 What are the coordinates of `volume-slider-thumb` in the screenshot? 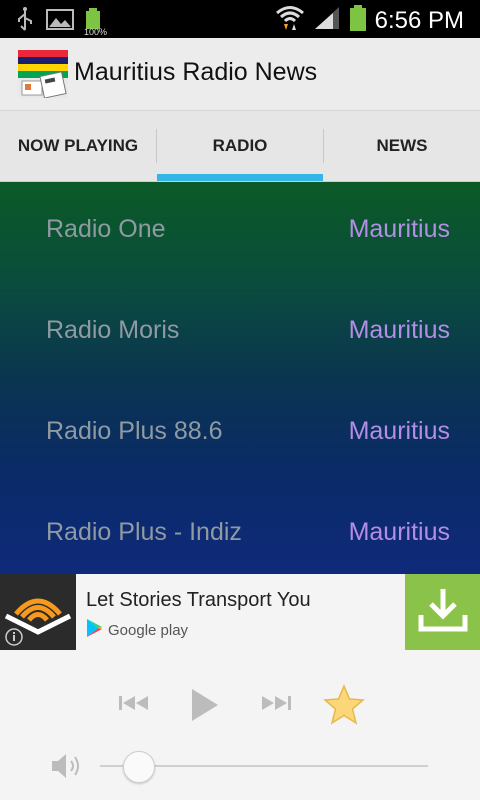 It's located at (139, 767).